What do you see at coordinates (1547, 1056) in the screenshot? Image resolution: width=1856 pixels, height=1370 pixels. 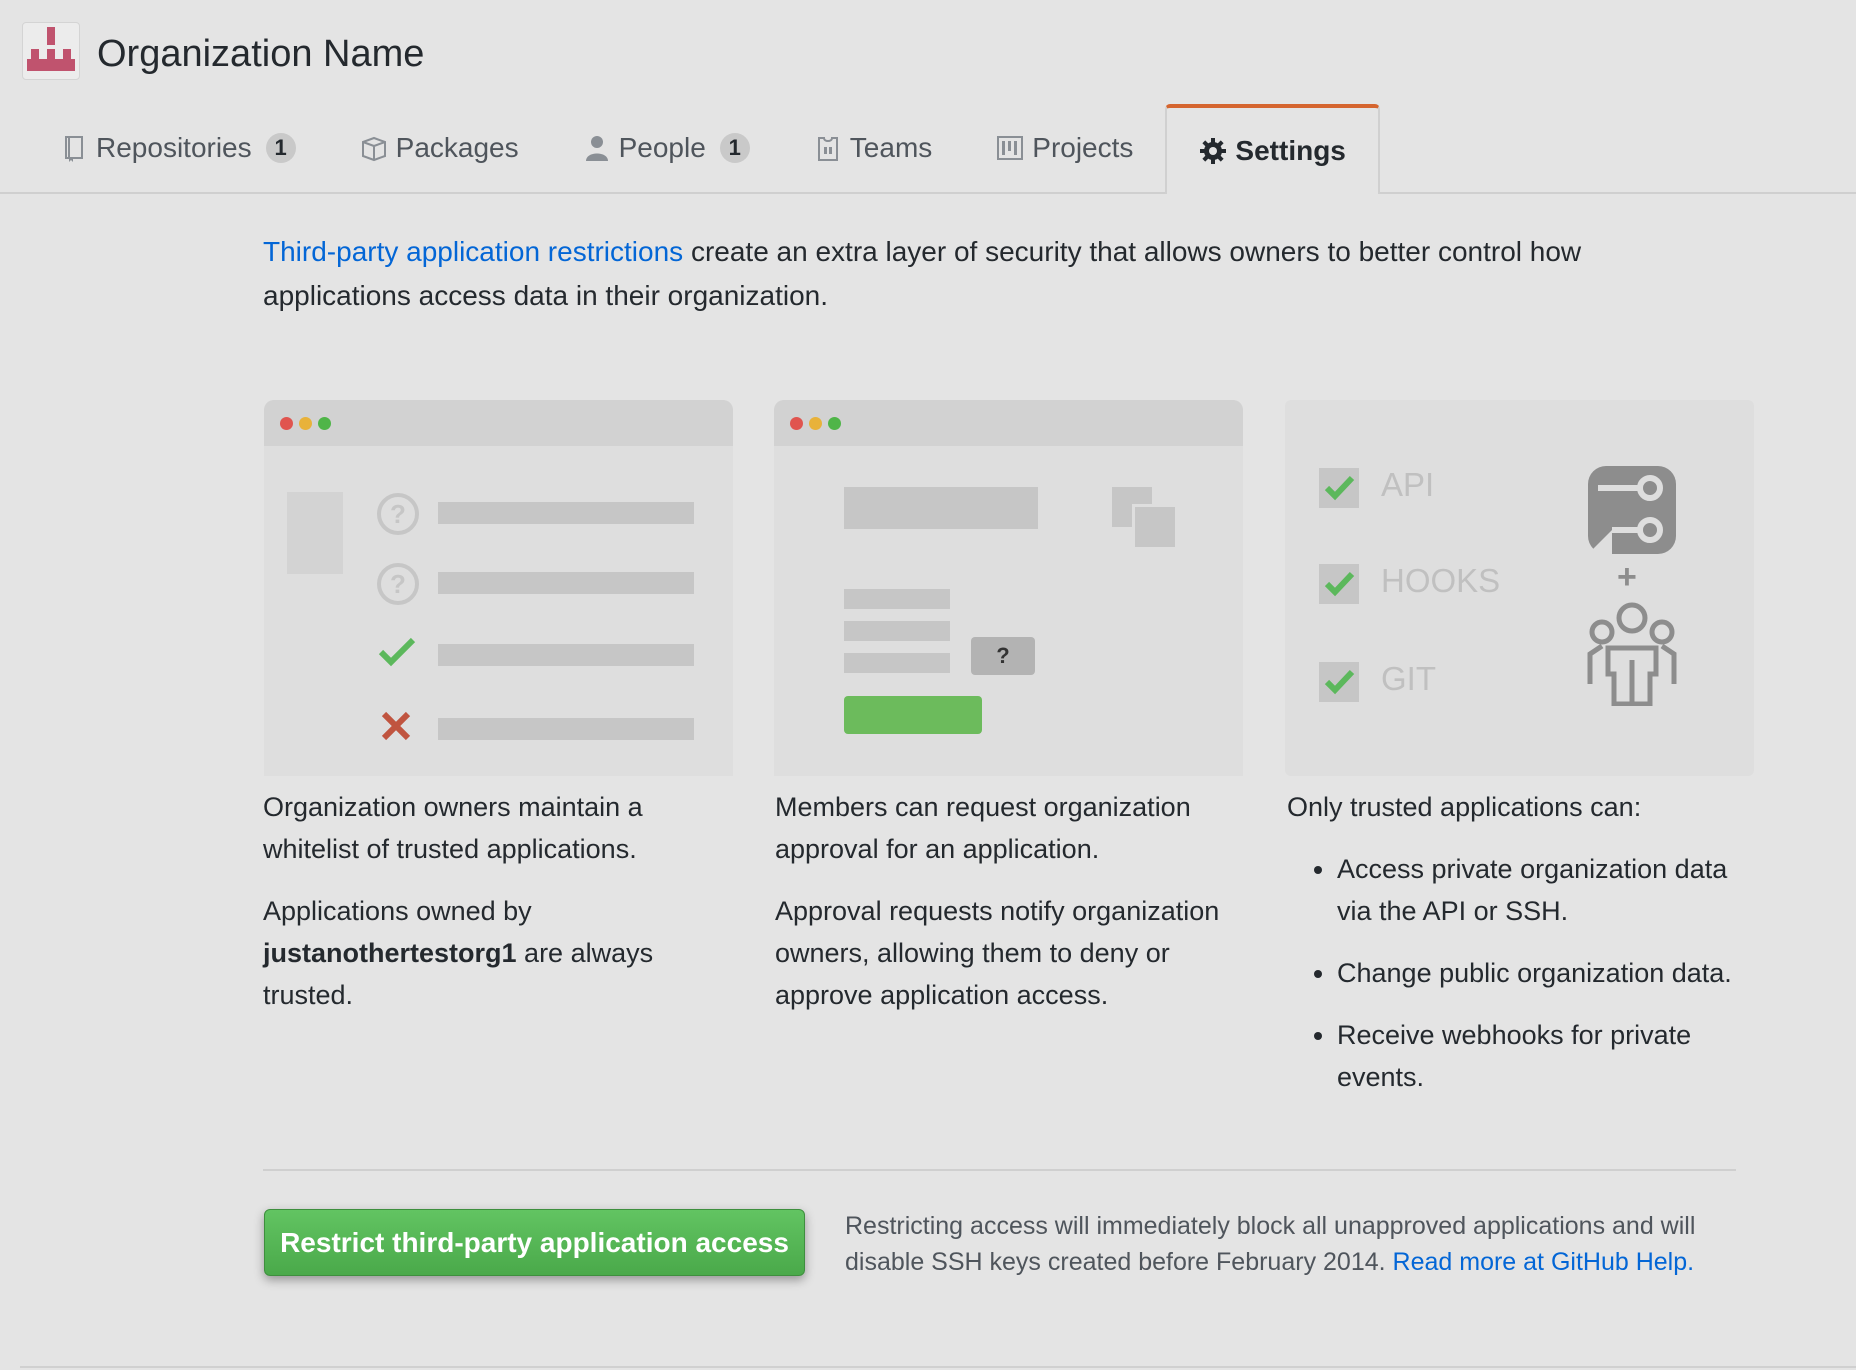 I see `list-item: Receive webhooks for private events.` at bounding box center [1547, 1056].